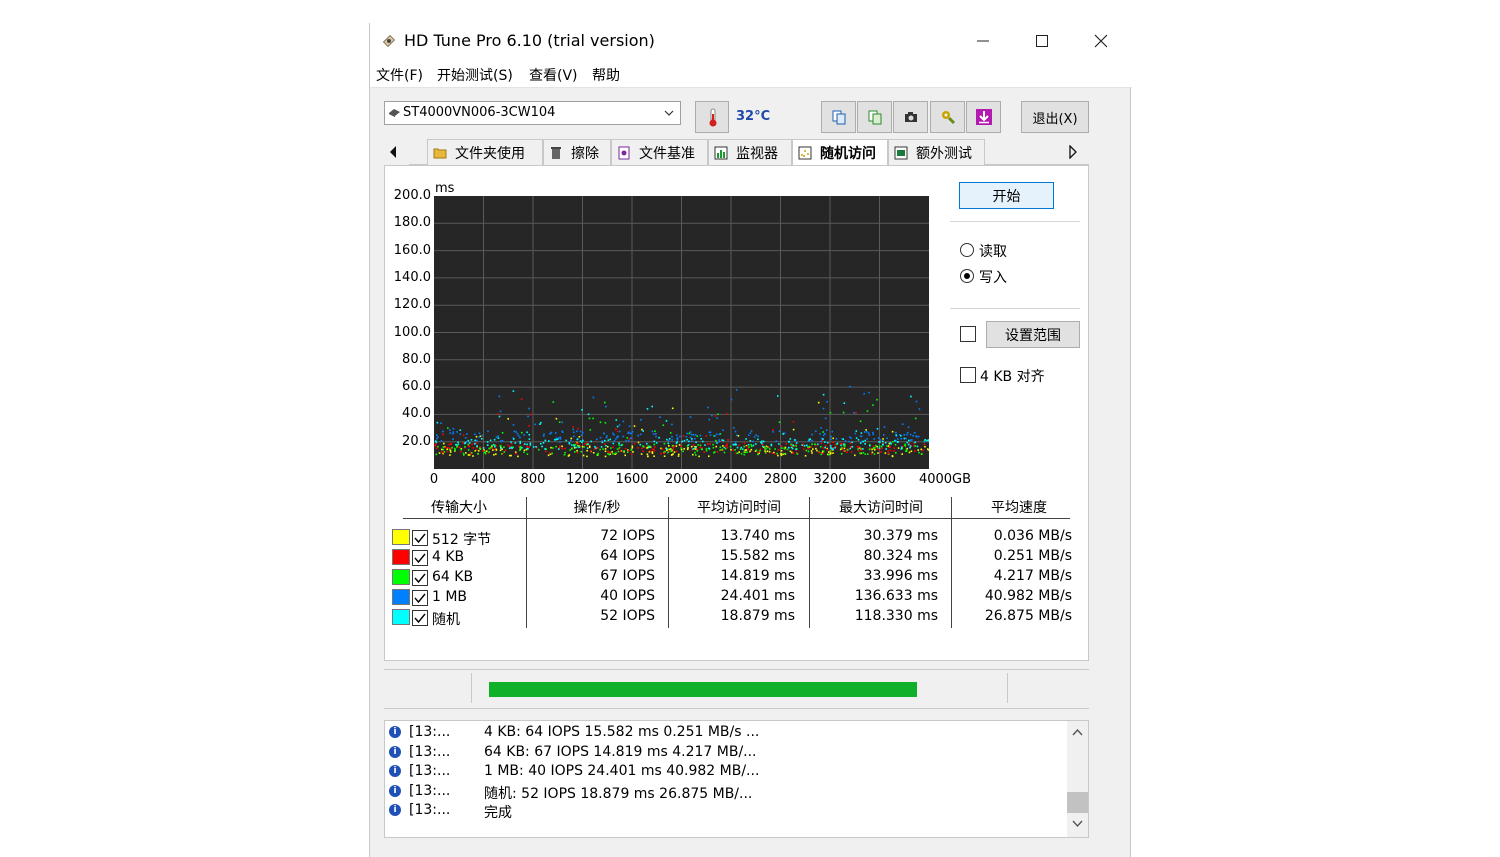  Describe the element at coordinates (553, 75) in the screenshot. I see `menu-view: 查看(V)` at that location.